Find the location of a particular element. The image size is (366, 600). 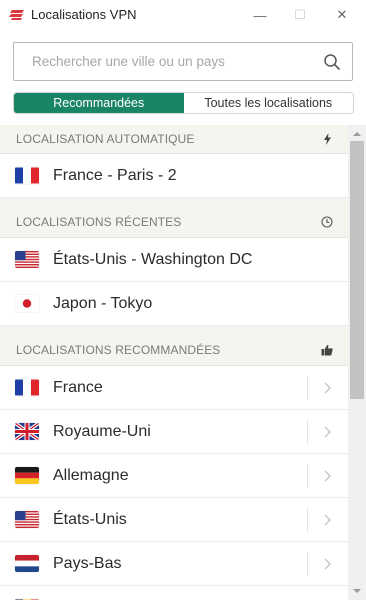

maximize-icon: ☐ is located at coordinates (300, 14).